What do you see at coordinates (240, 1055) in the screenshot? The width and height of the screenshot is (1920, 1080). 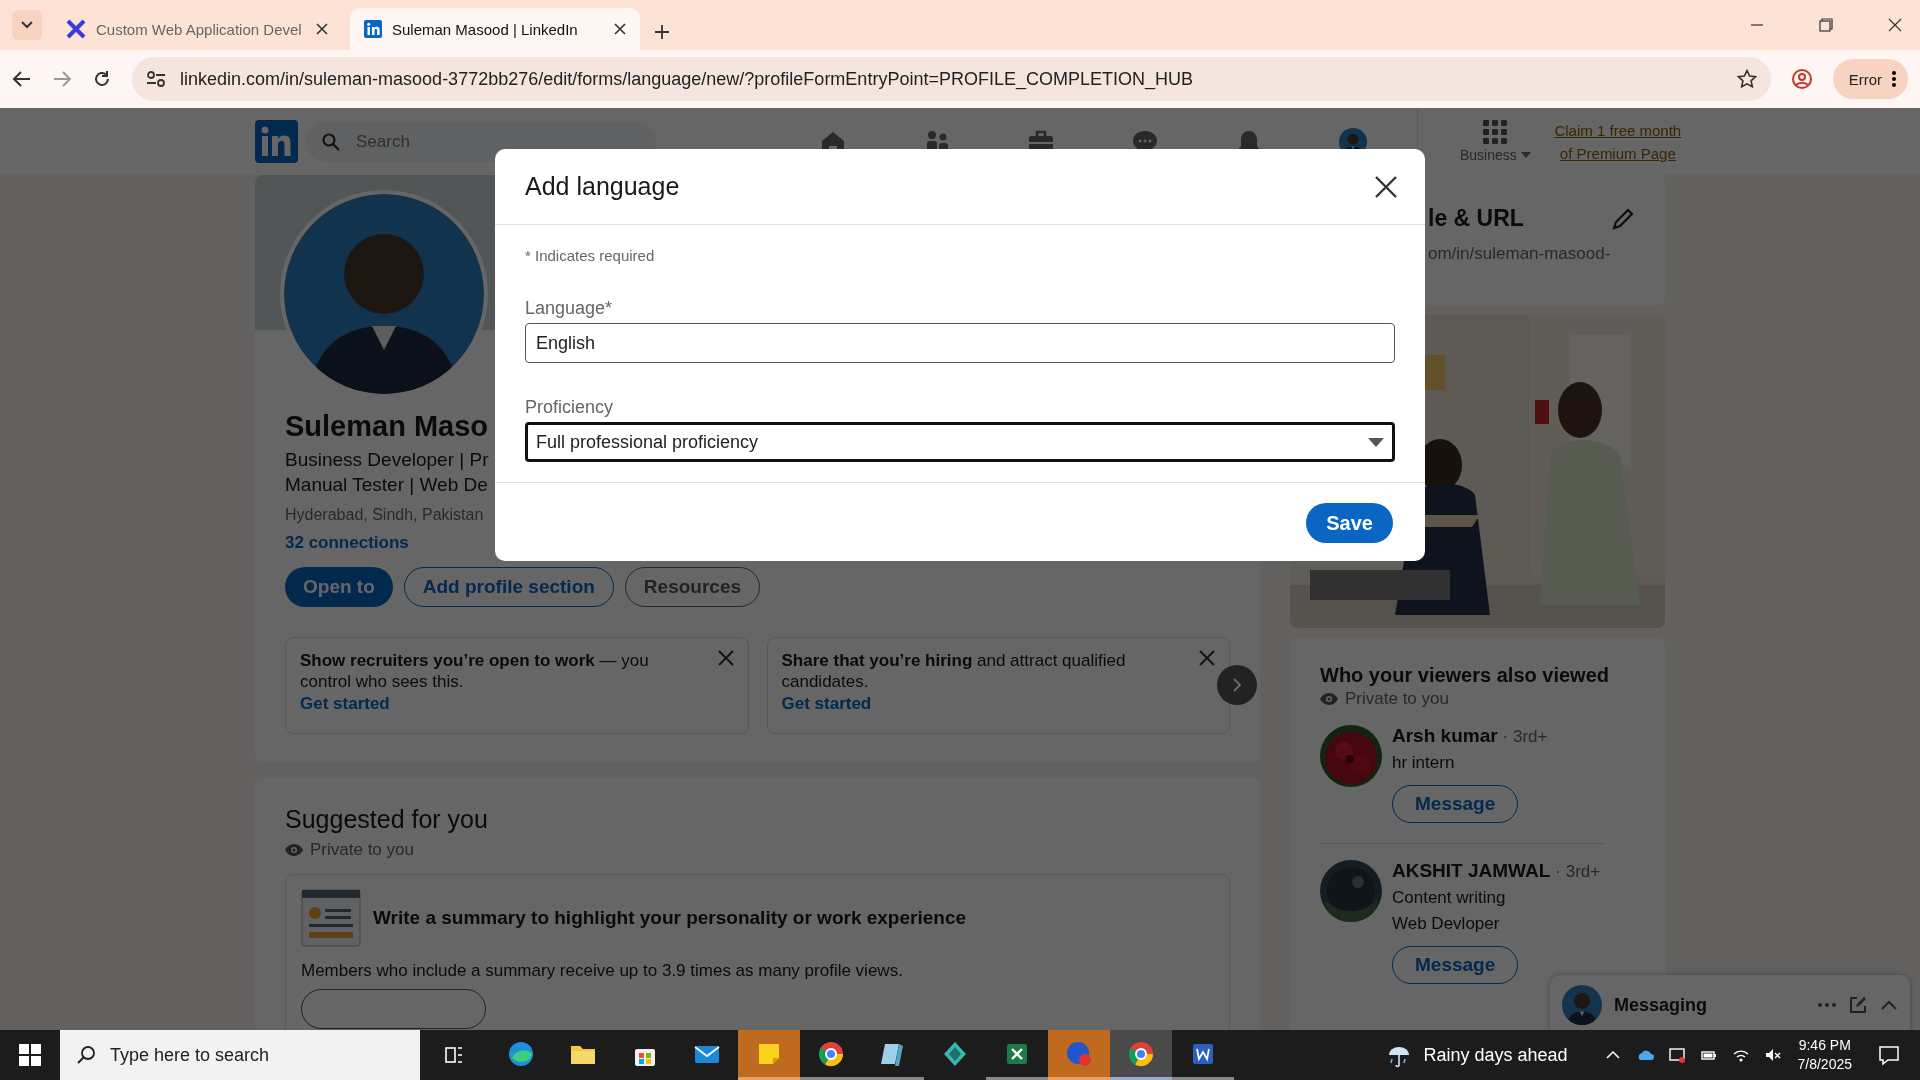 I see `taskbar-search-field: Type here to search` at bounding box center [240, 1055].